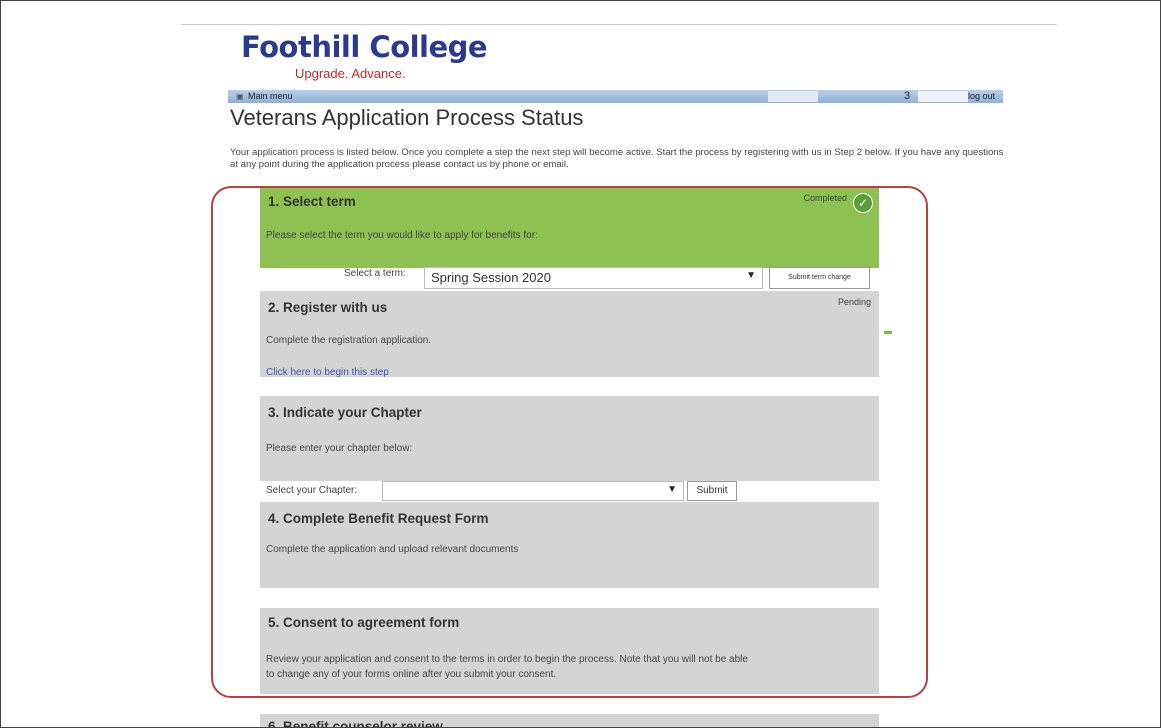 This screenshot has height=728, width=1161. What do you see at coordinates (407, 117) in the screenshot?
I see `page-title: Veterans Application Process Status` at bounding box center [407, 117].